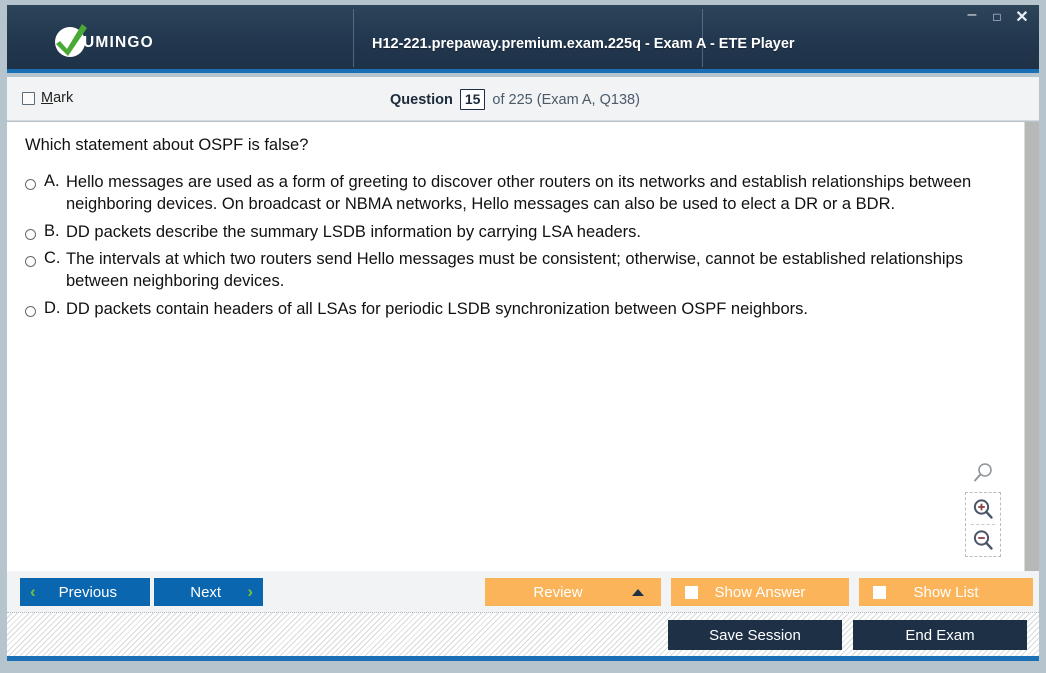 The height and width of the screenshot is (673, 1046). I want to click on mark-accel-letter: M, so click(47, 98).